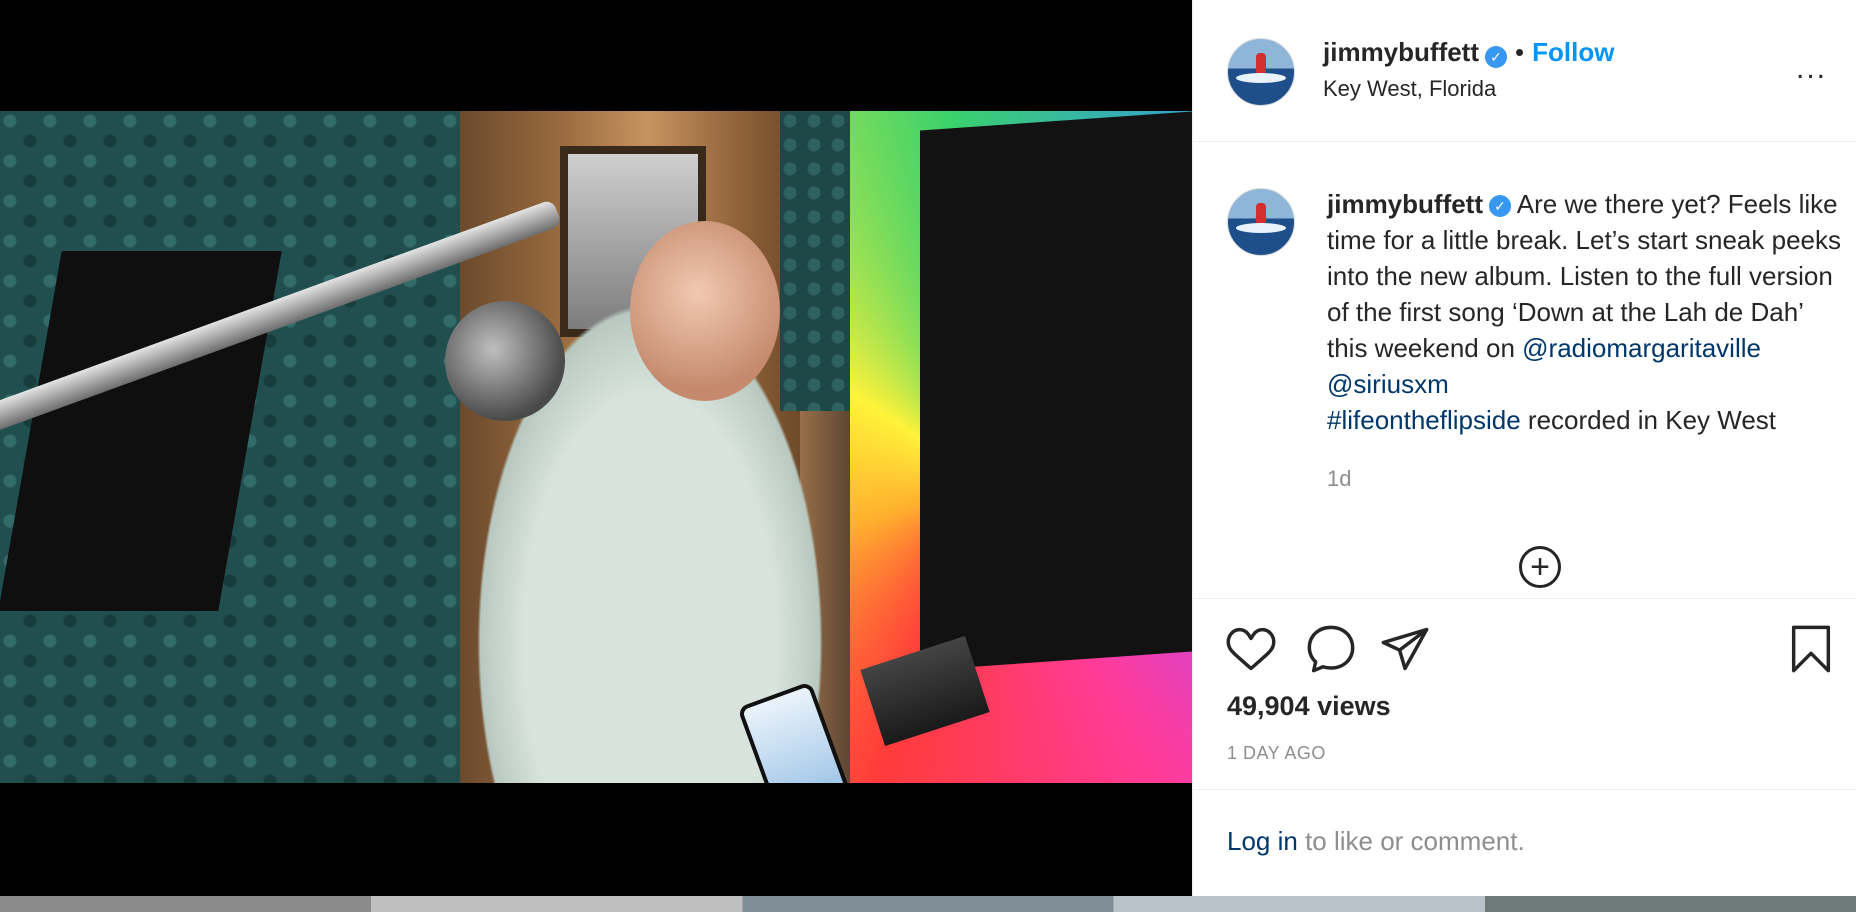 The width and height of the screenshot is (1856, 912). Describe the element at coordinates (1573, 52) in the screenshot. I see `follow-button: Follow` at that location.